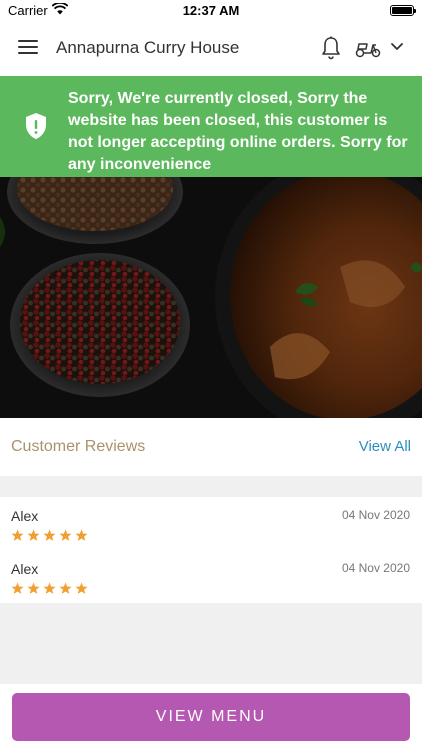  I want to click on app-header: Annapurna Curry House, so click(211, 49).